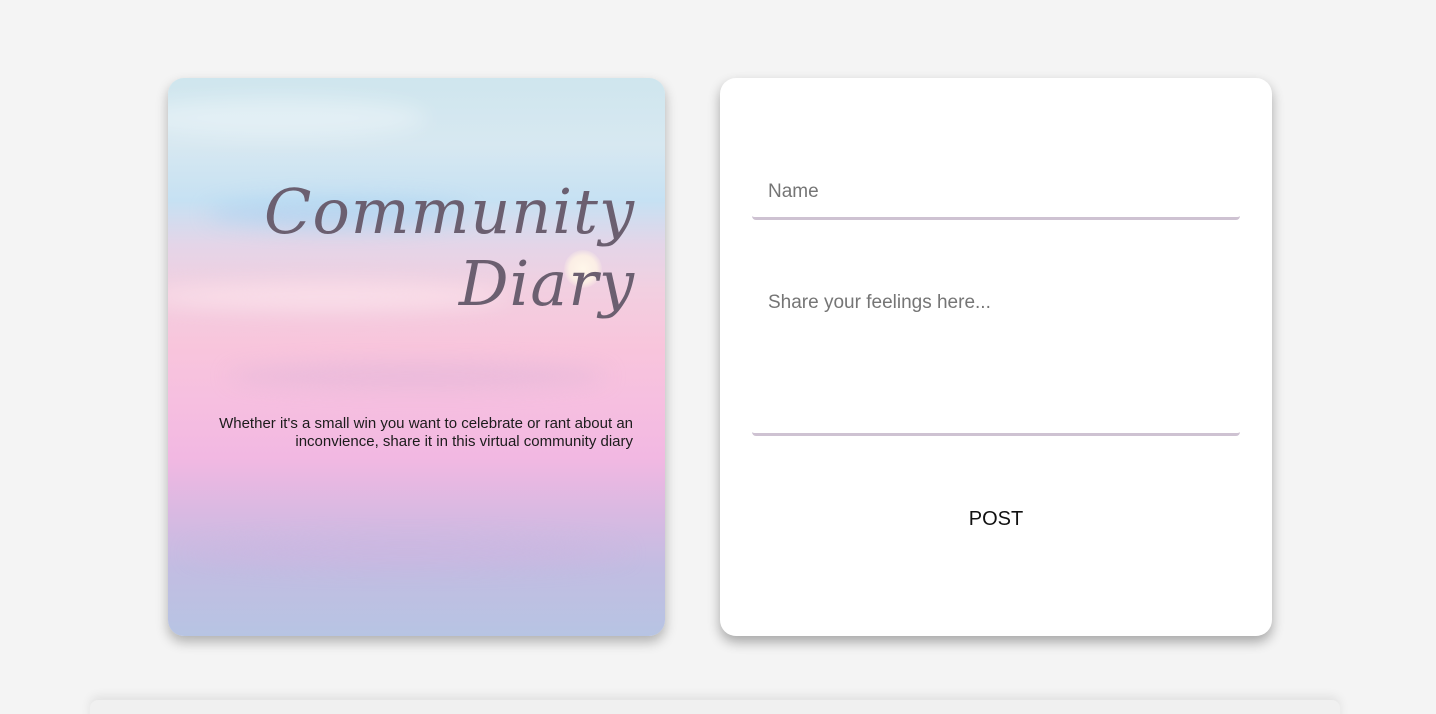 This screenshot has width=1436, height=714. What do you see at coordinates (449, 211) in the screenshot?
I see `hero-title-line1: Community` at bounding box center [449, 211].